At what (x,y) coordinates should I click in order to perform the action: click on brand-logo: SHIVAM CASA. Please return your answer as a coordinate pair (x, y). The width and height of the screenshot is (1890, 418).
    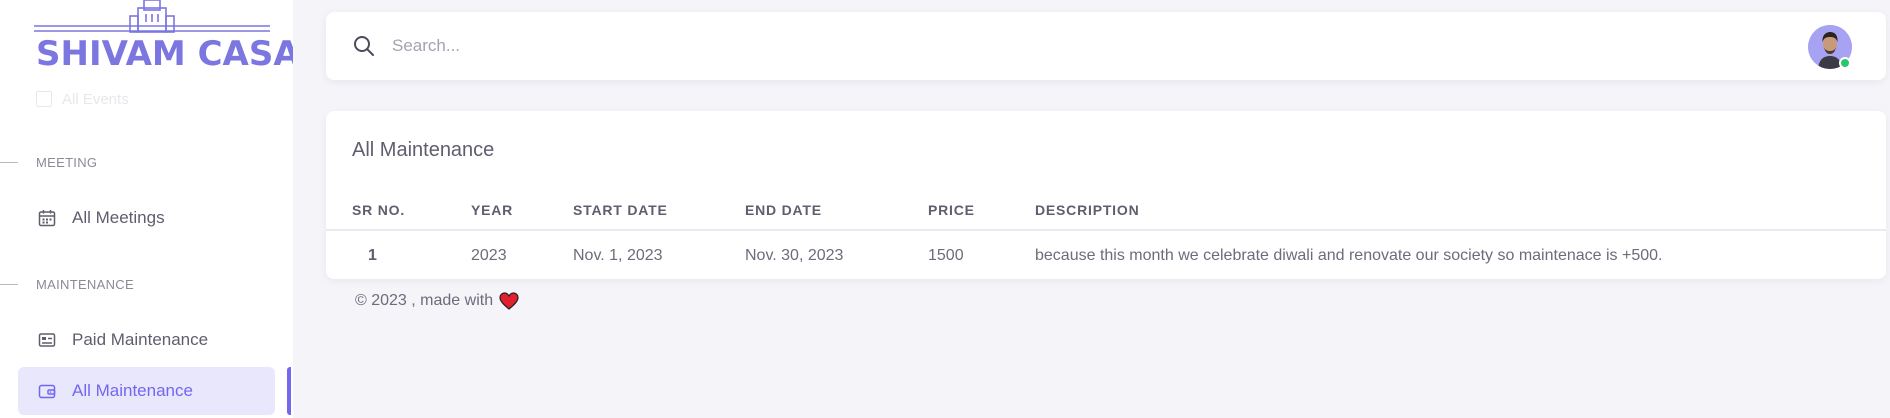
    Looking at the image, I should click on (163, 39).